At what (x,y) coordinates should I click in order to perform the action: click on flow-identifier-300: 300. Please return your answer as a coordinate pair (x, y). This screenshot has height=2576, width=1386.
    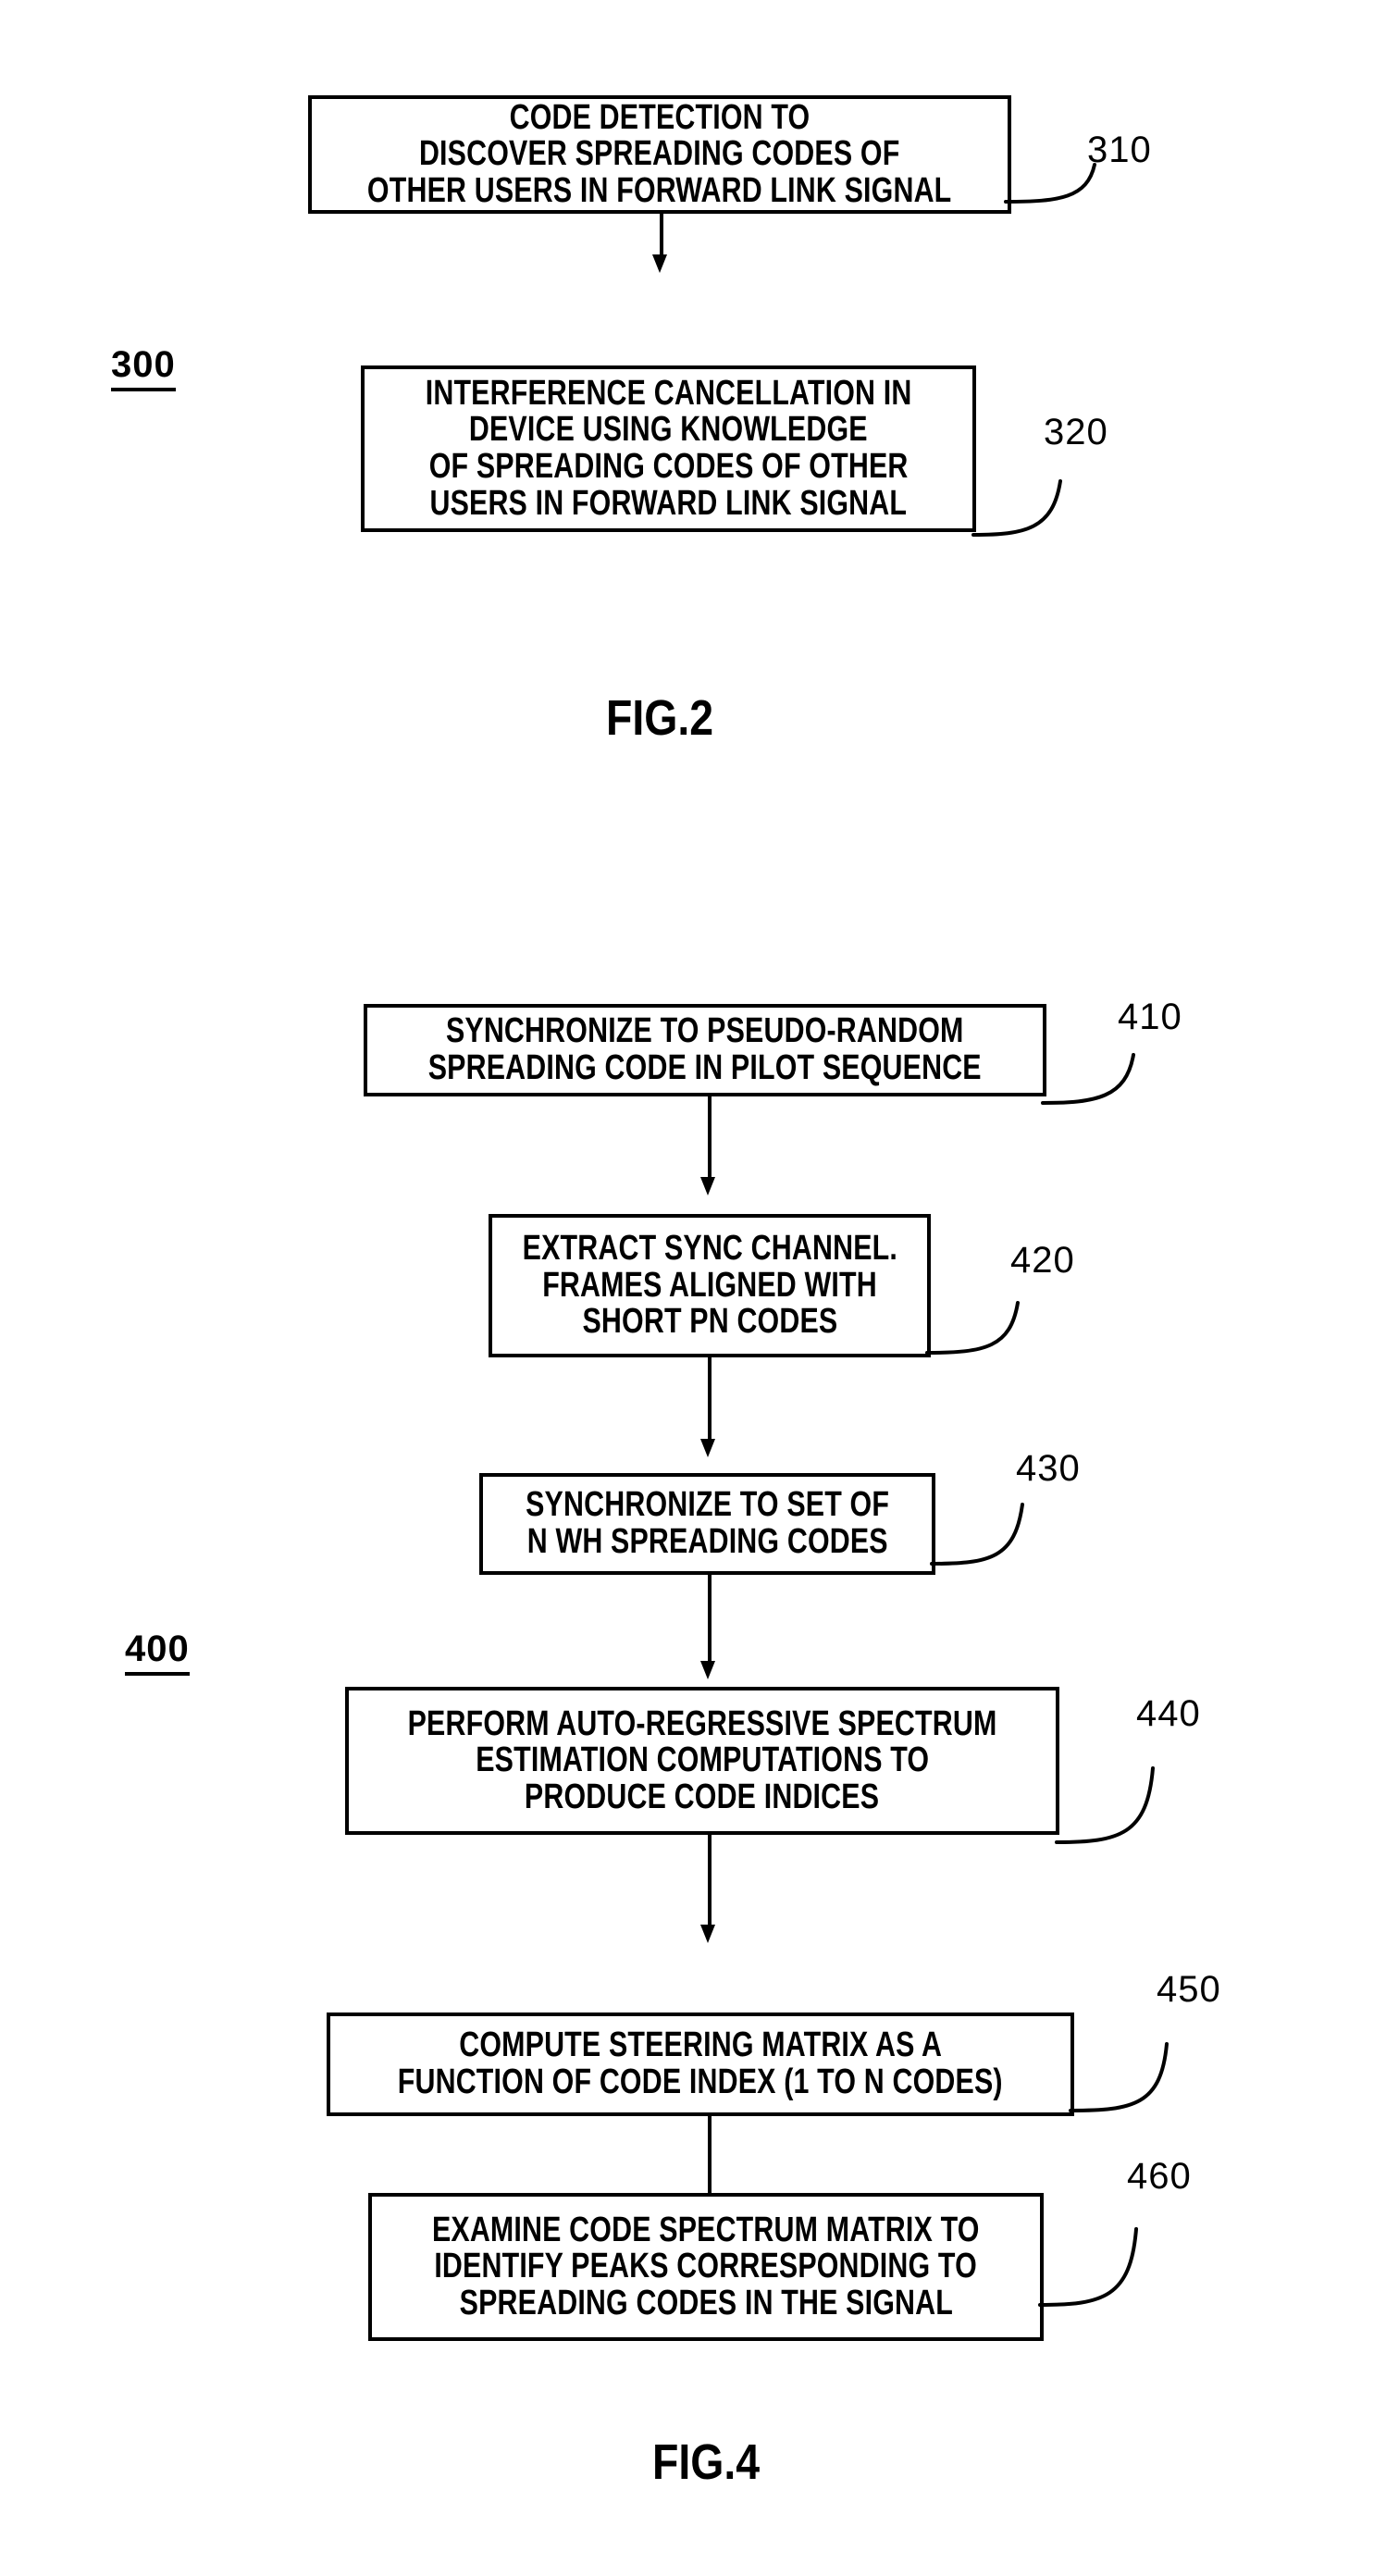
    Looking at the image, I should click on (144, 367).